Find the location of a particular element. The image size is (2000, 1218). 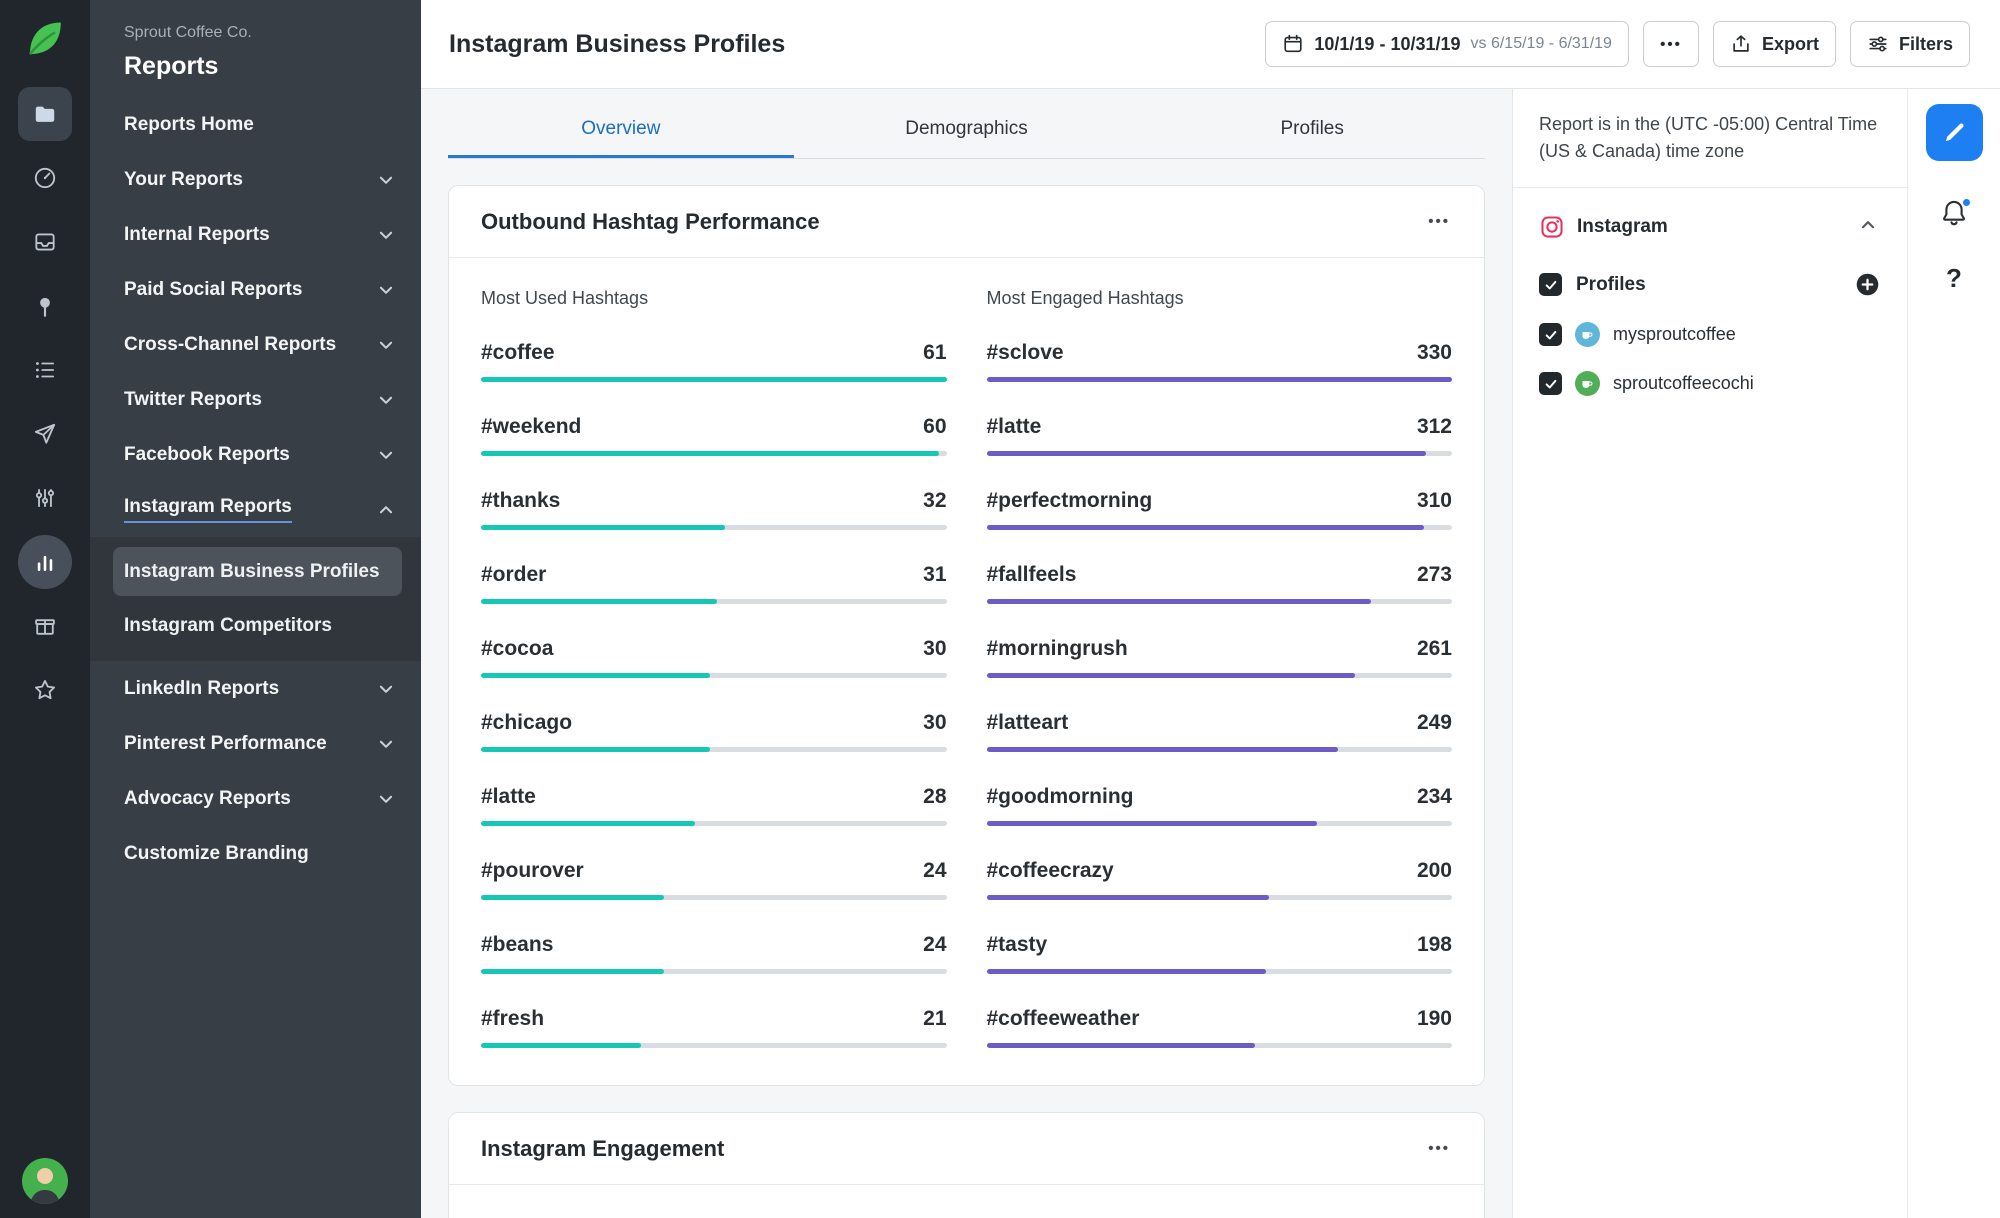

rail-item-listening is located at coordinates (45, 498).